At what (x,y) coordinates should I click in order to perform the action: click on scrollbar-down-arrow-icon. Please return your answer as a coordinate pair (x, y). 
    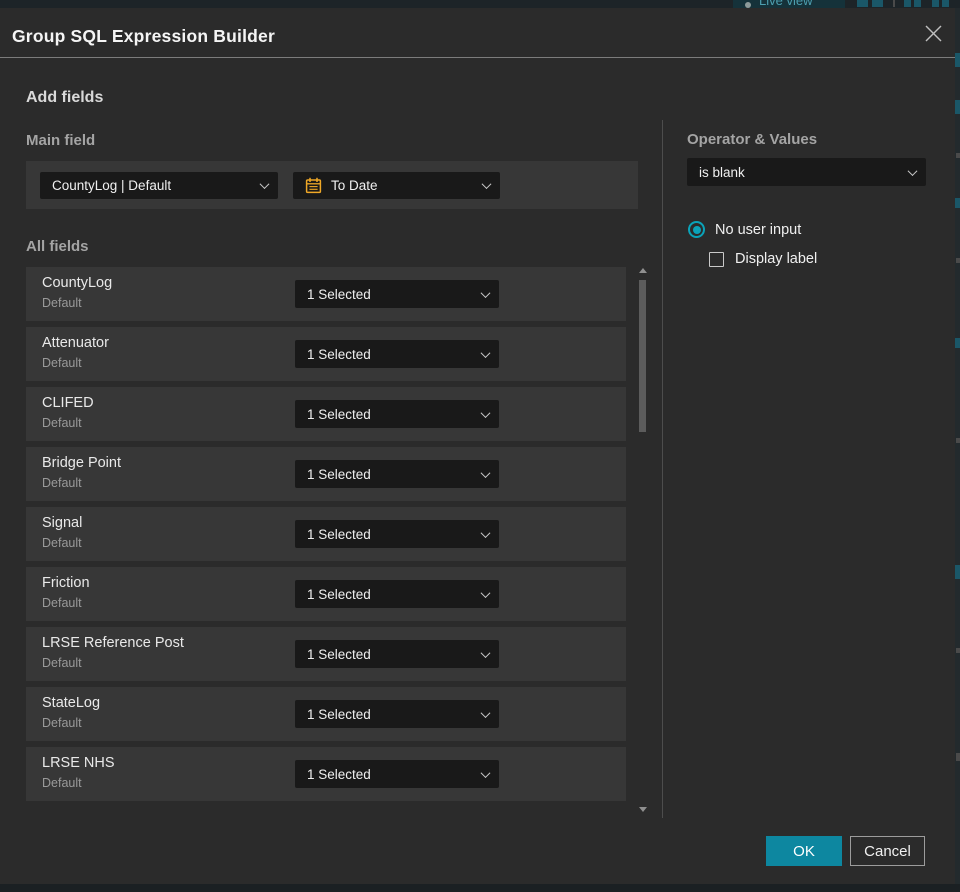
    Looking at the image, I should click on (643, 809).